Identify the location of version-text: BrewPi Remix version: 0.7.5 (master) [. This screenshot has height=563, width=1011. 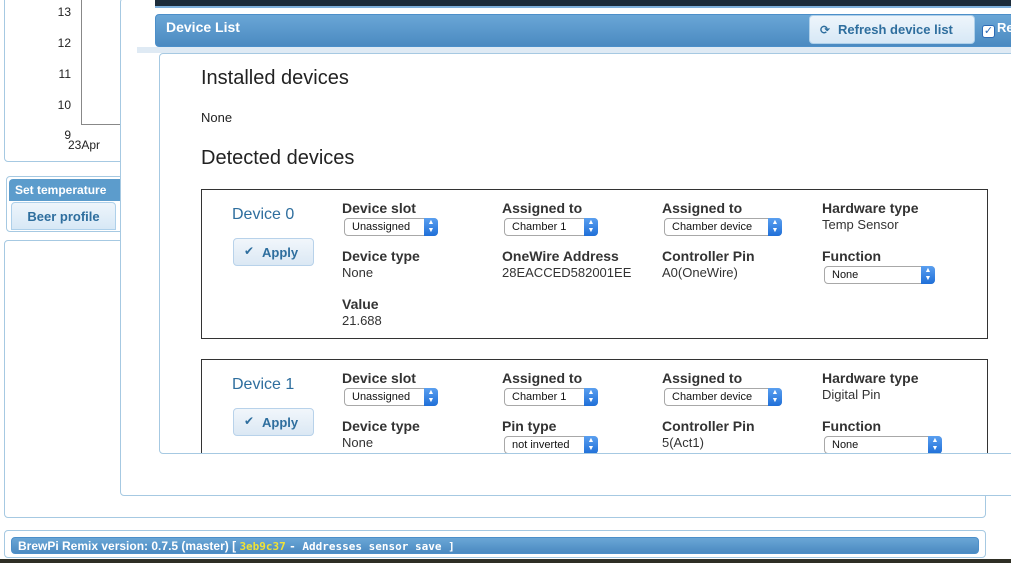
(127, 546).